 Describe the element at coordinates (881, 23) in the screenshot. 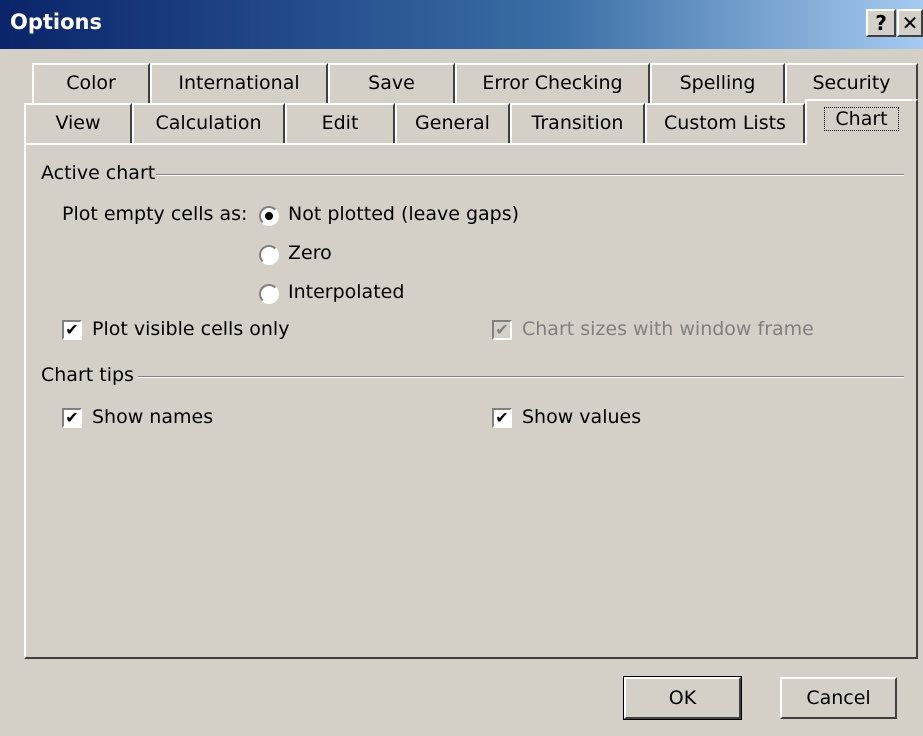

I see `help-button: ?` at that location.